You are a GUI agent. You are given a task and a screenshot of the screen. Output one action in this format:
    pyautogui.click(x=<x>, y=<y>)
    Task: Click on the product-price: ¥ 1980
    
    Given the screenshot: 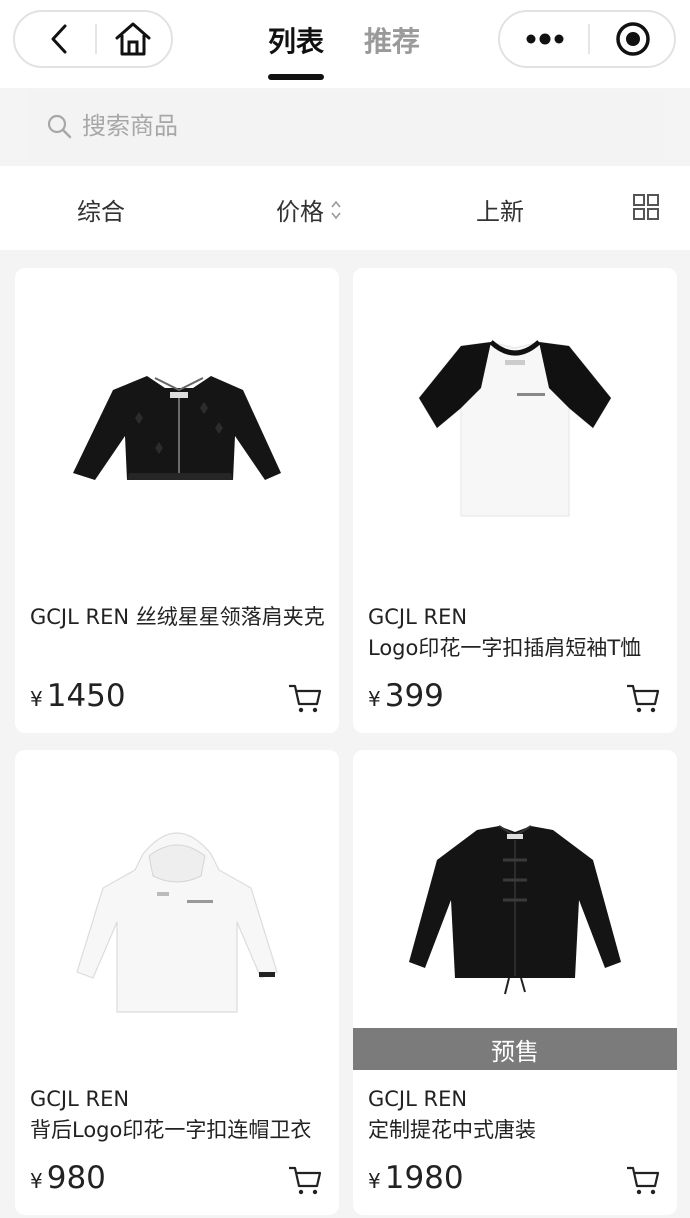 What is the action you would take?
    pyautogui.click(x=416, y=1178)
    